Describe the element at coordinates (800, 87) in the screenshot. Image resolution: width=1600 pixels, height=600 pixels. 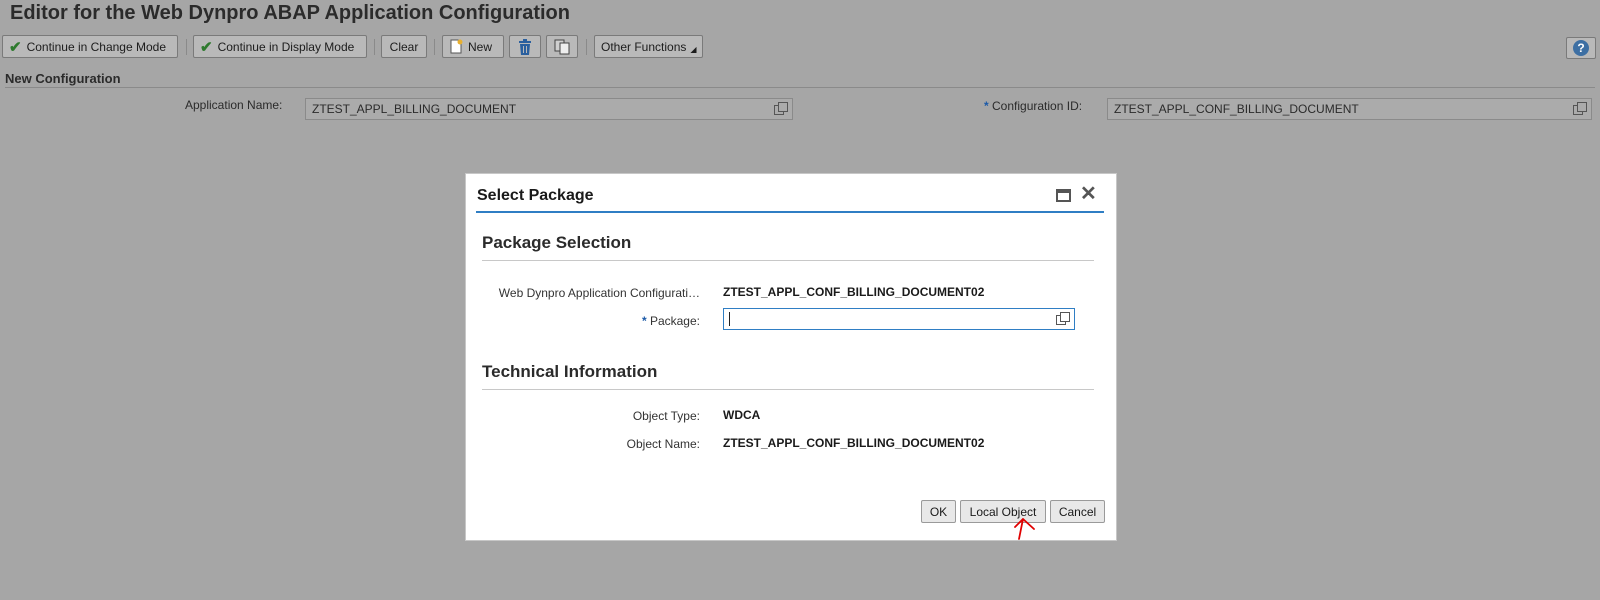
I see `section-divider` at that location.